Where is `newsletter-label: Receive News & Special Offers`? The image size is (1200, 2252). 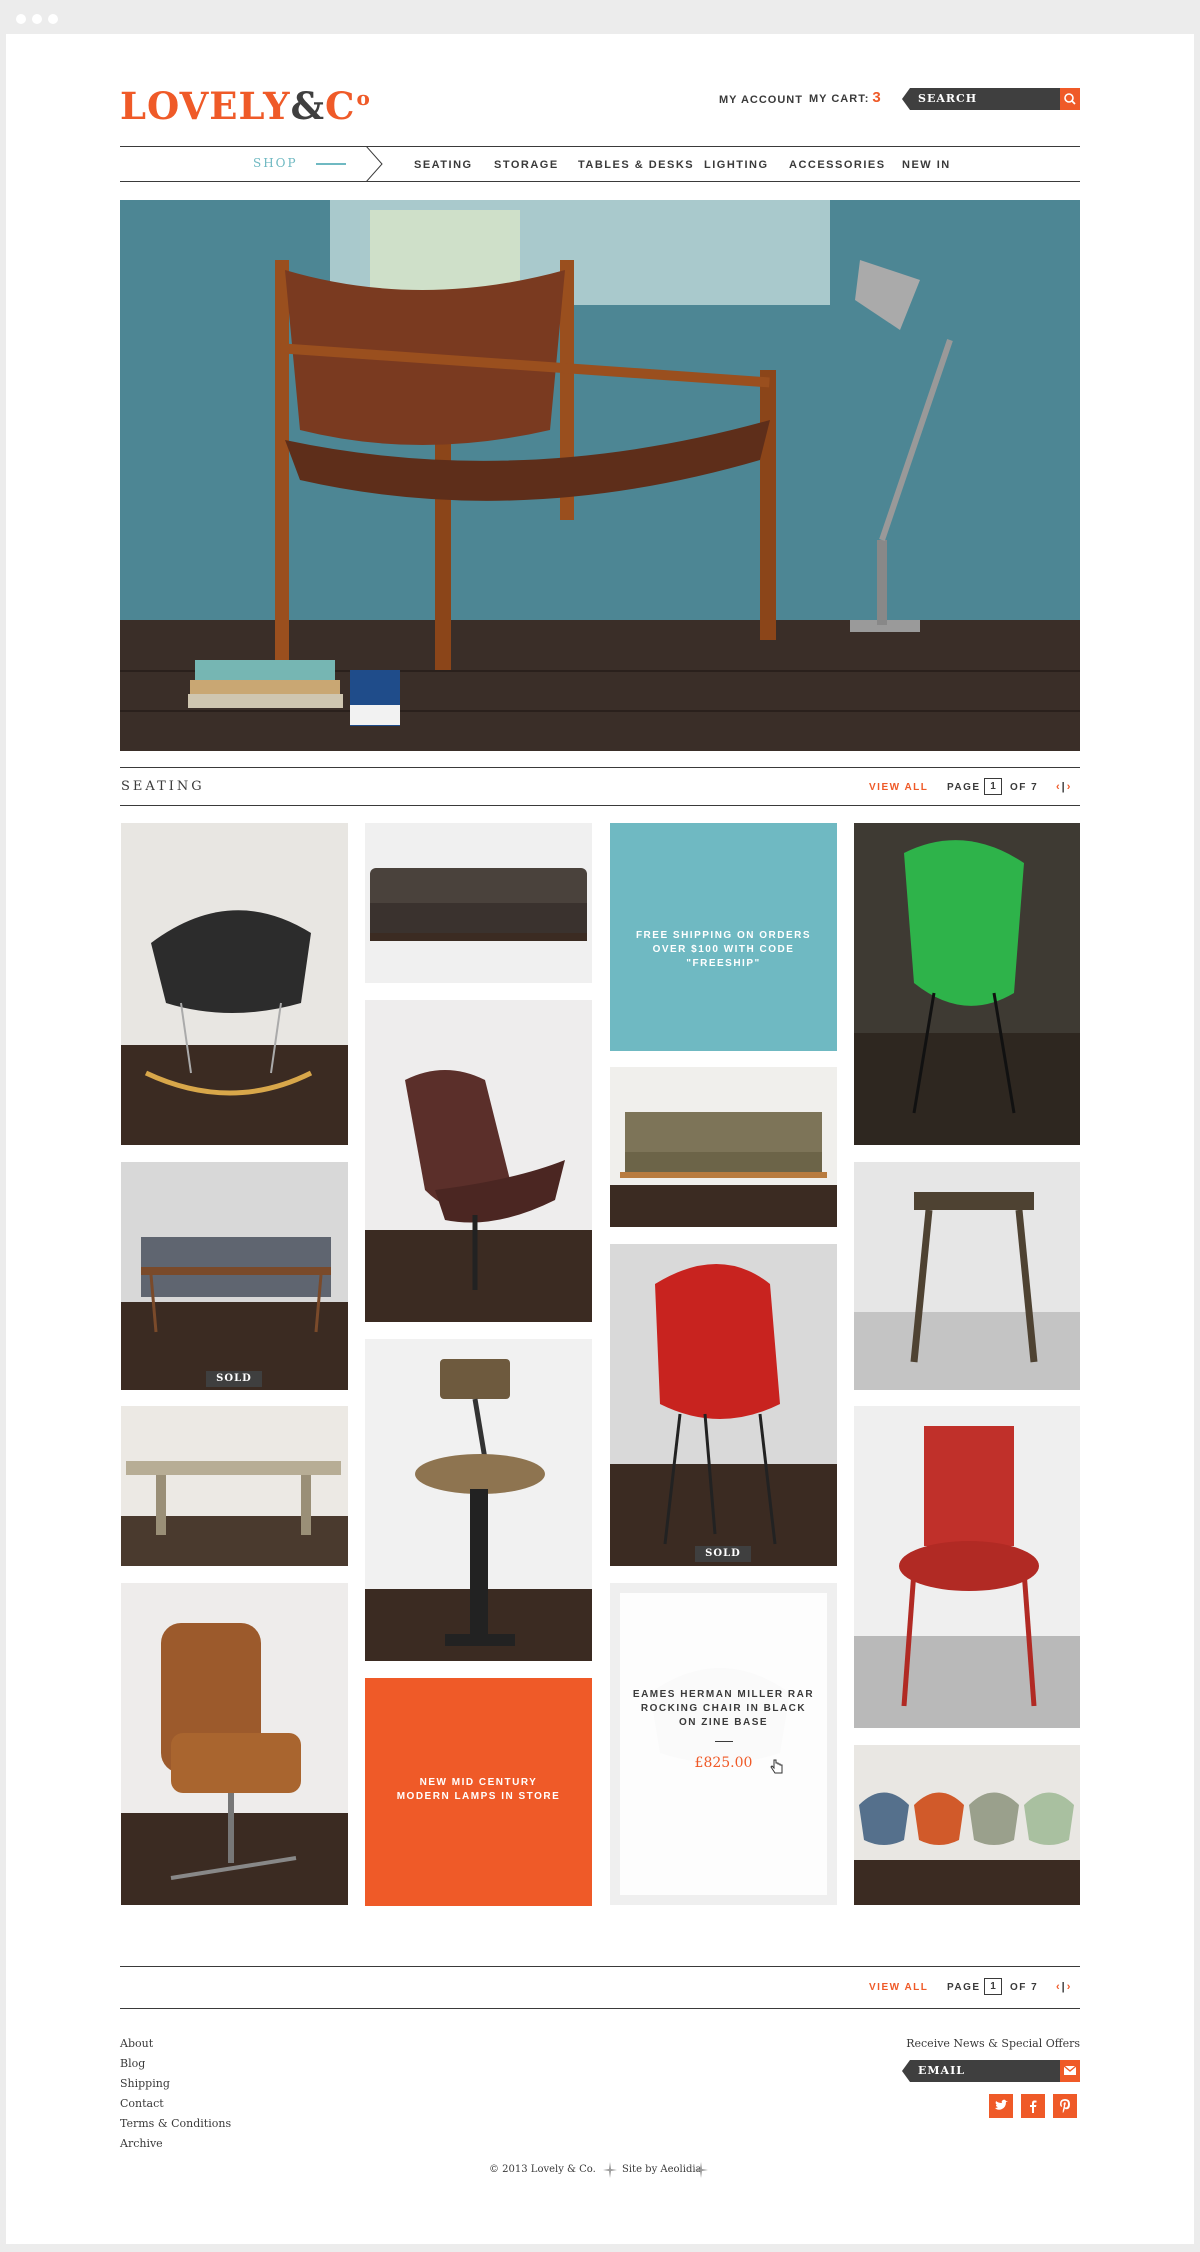 newsletter-label: Receive News & Special Offers is located at coordinates (993, 2043).